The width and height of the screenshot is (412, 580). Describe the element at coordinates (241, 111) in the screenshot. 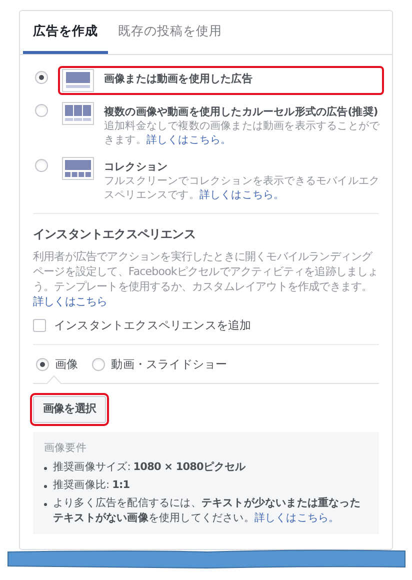

I see `option-title: 複数の画像や動画を使用したカルーセル形式の広告(推奨)` at that location.